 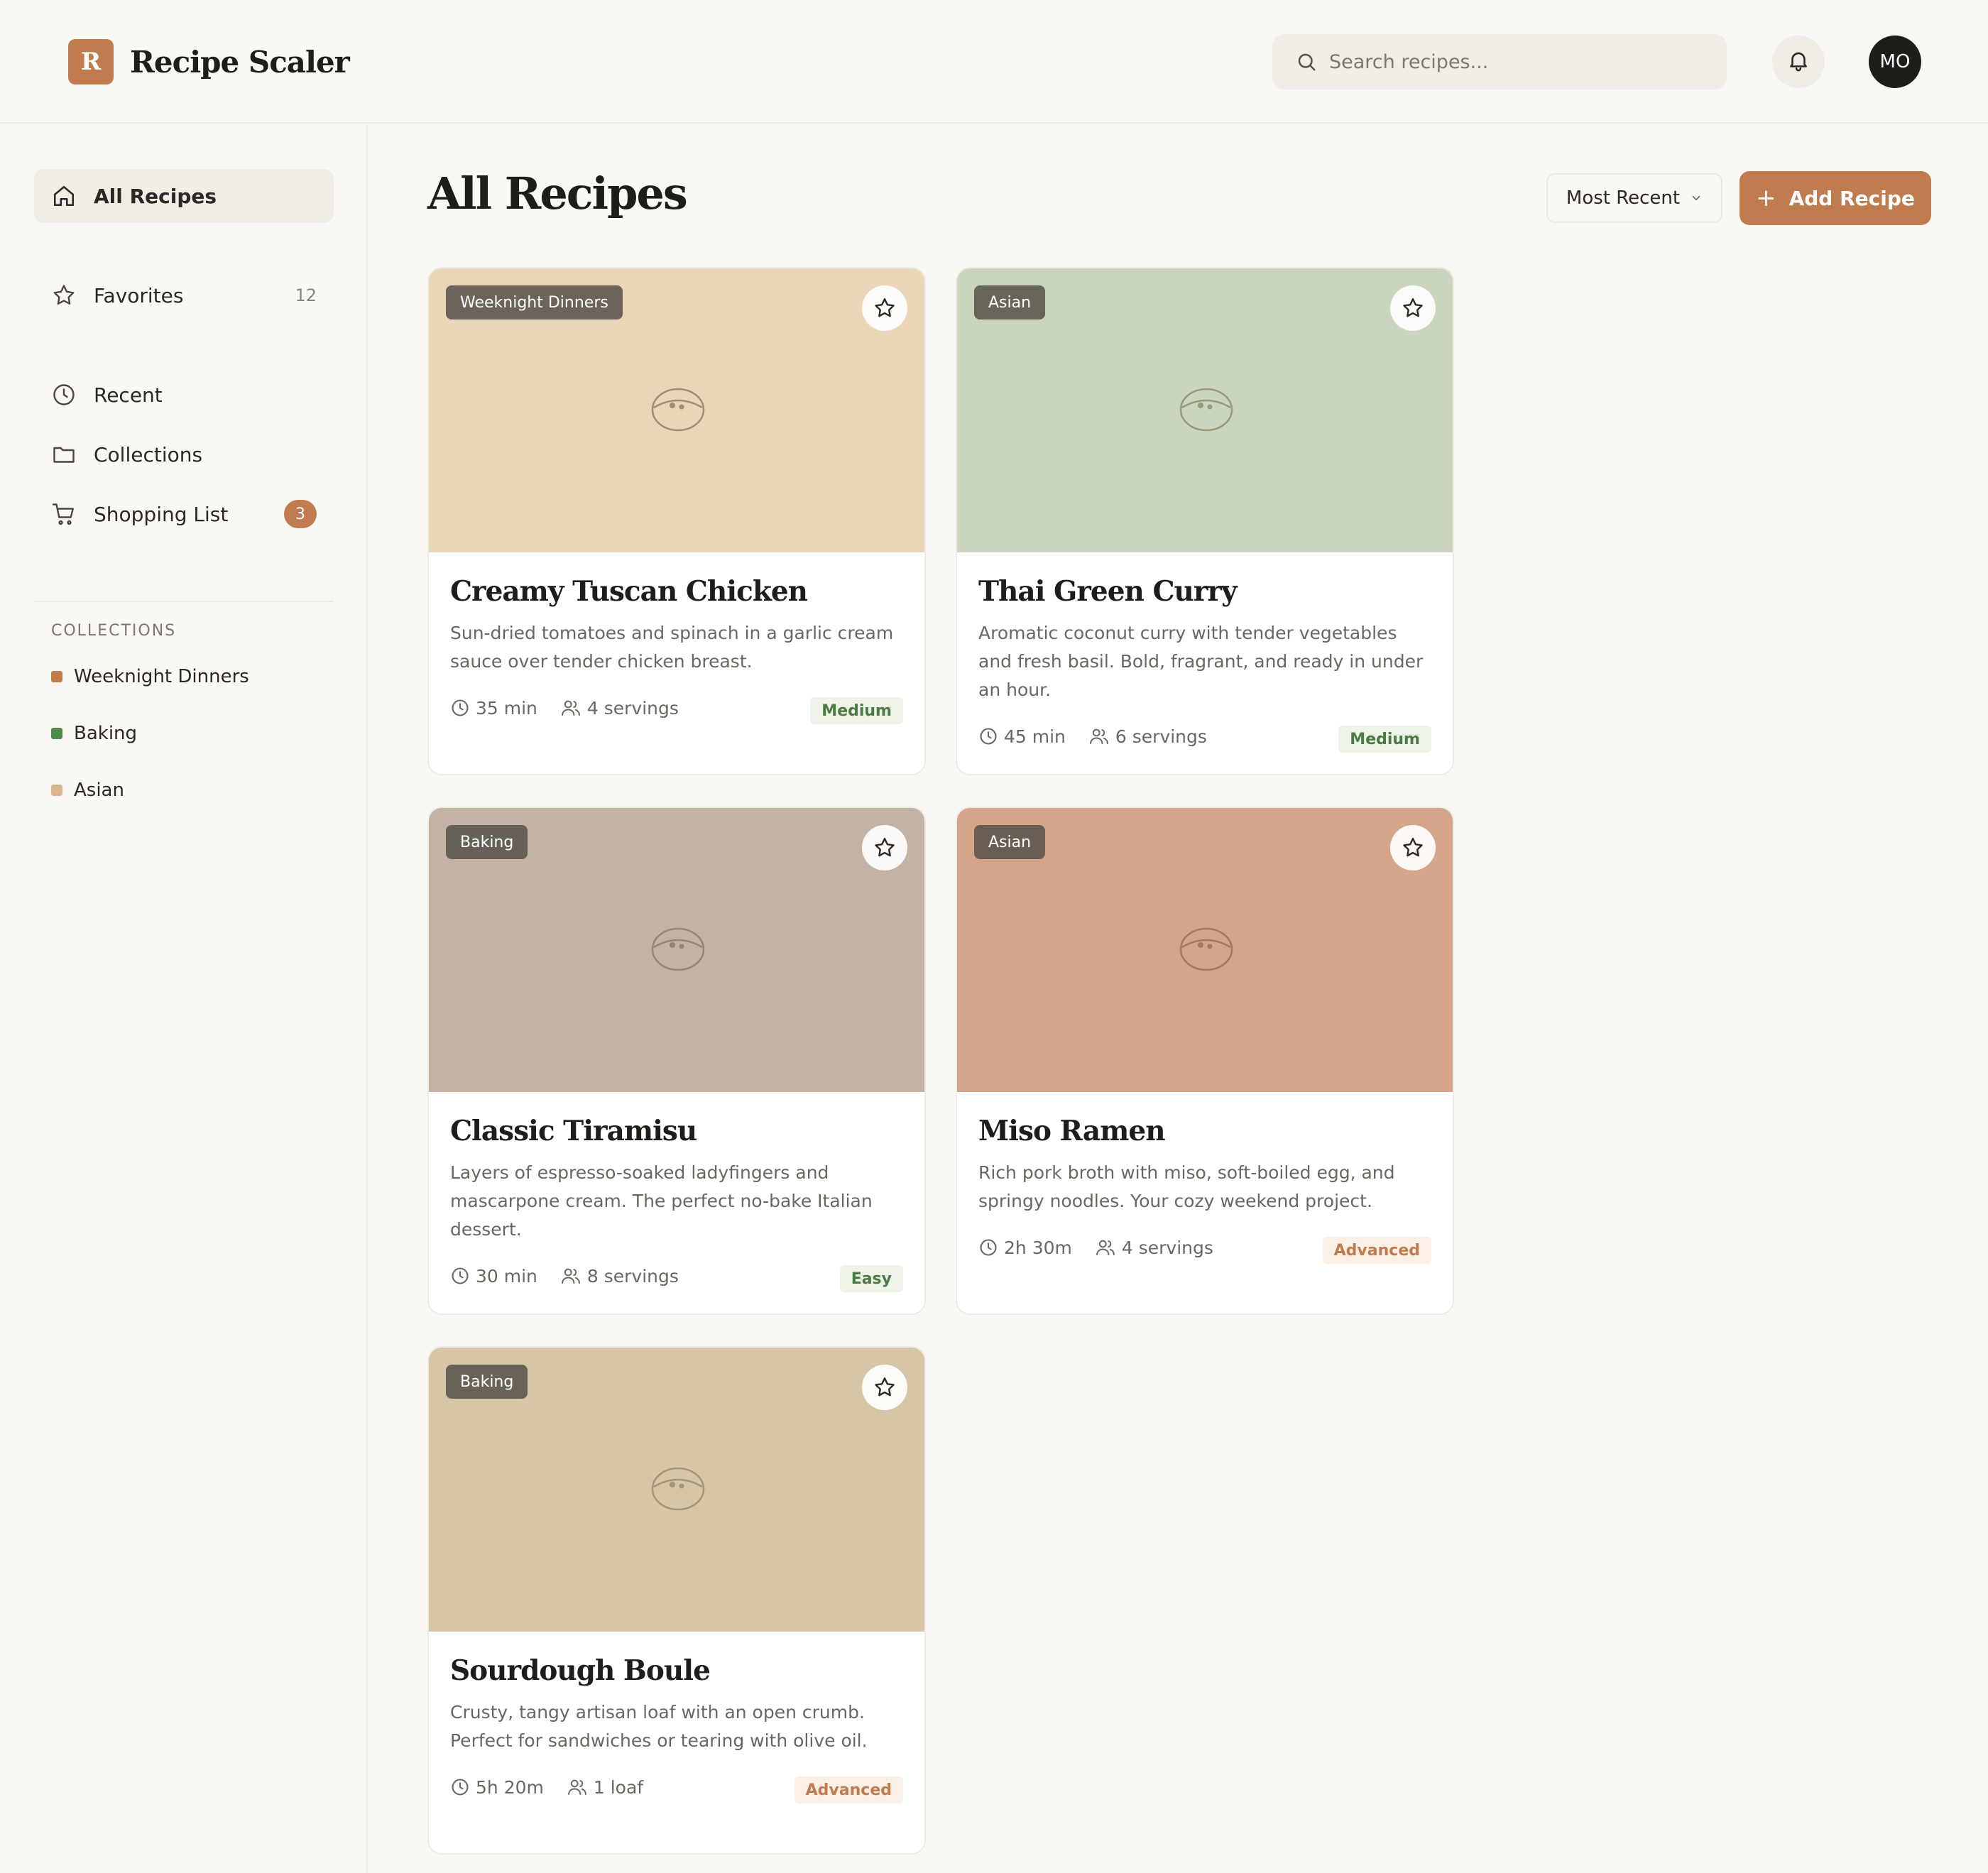 What do you see at coordinates (629, 591) in the screenshot?
I see `recipe-title: Creamy Tuscan Chicken` at bounding box center [629, 591].